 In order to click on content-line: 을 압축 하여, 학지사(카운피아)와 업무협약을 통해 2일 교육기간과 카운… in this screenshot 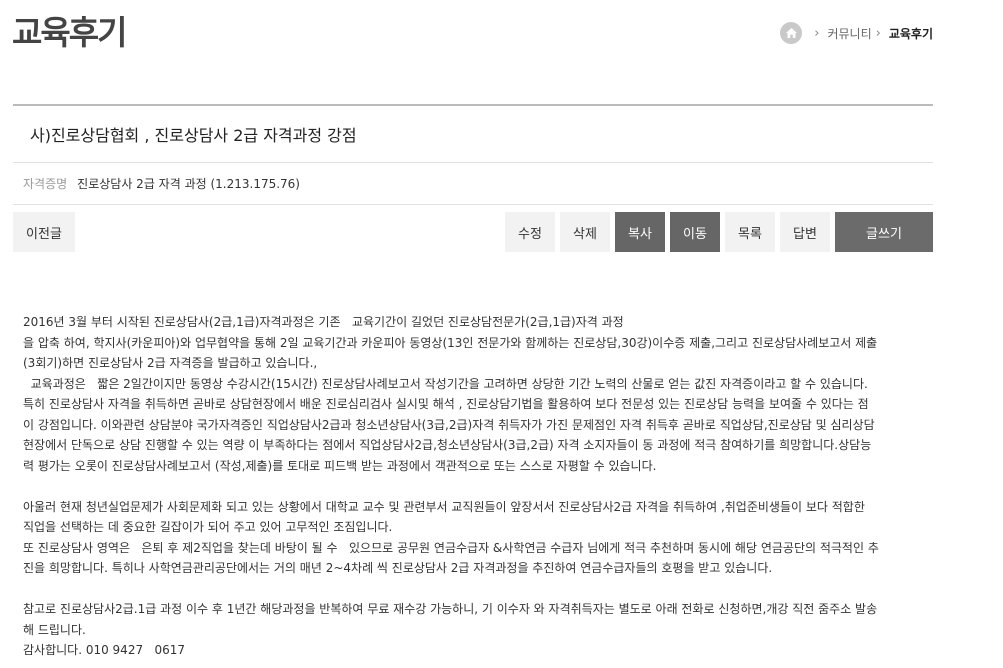, I will do `click(450, 342)`.